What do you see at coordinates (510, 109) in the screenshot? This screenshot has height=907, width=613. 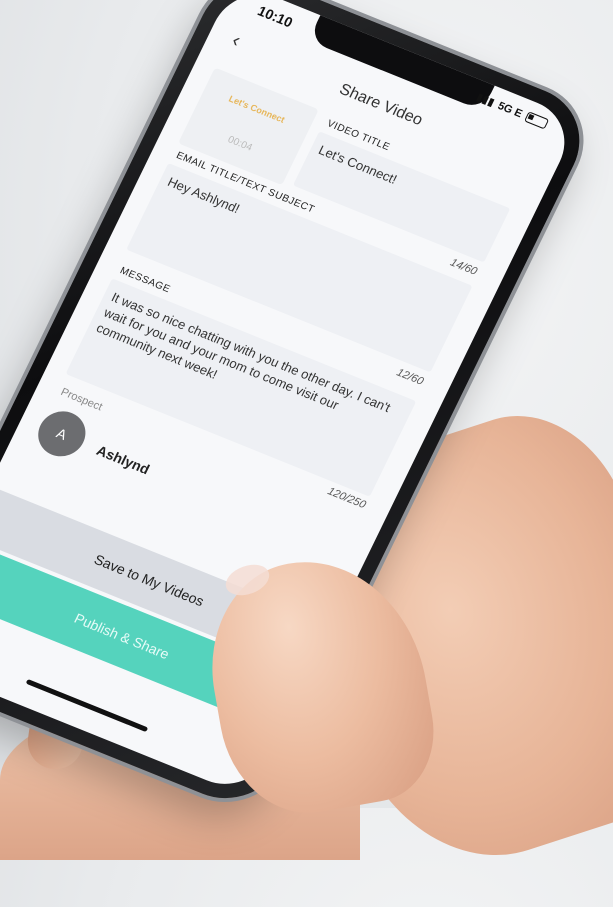 I see `network-label: 5G E` at bounding box center [510, 109].